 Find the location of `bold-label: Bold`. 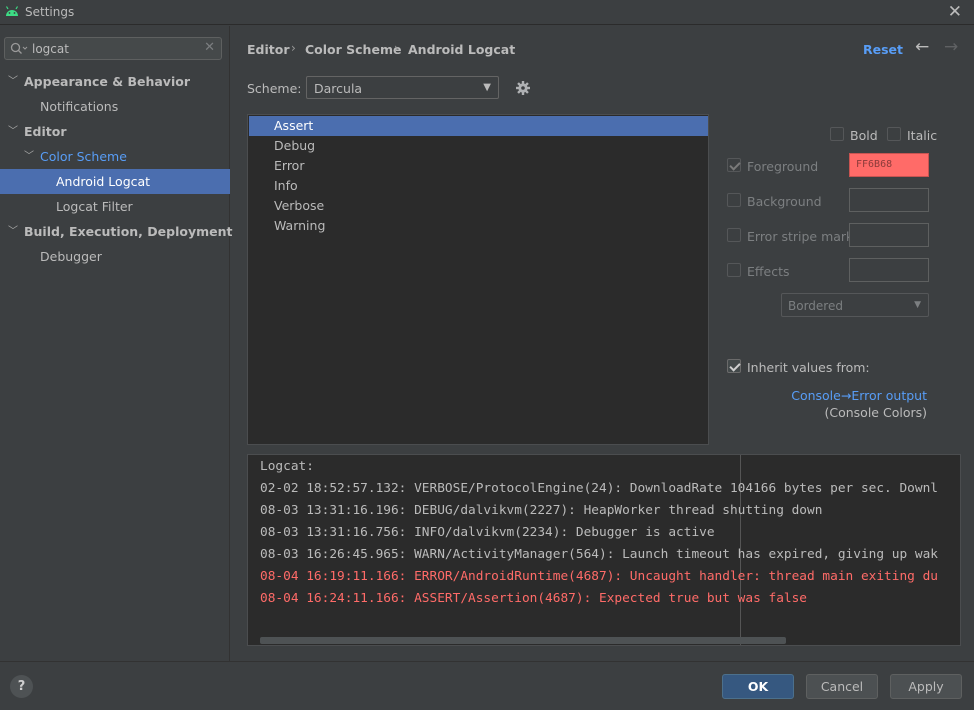

bold-label: Bold is located at coordinates (864, 135).